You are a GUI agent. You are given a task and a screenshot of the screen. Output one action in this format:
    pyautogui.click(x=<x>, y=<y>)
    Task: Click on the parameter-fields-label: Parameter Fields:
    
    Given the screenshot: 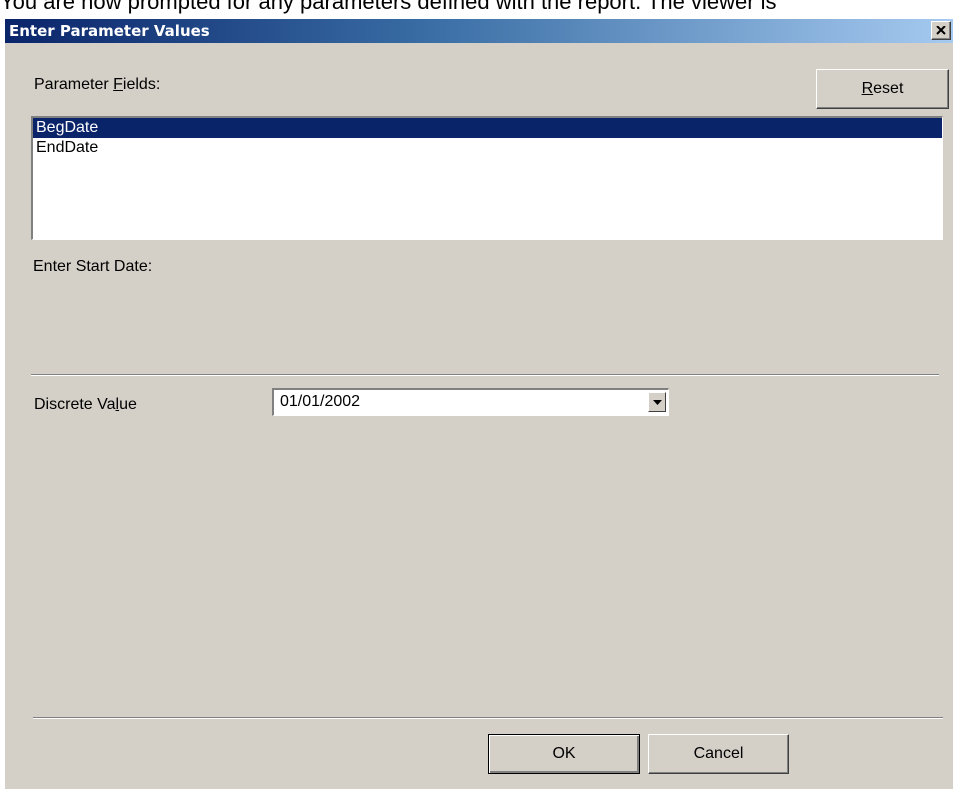 What is the action you would take?
    pyautogui.click(x=97, y=84)
    